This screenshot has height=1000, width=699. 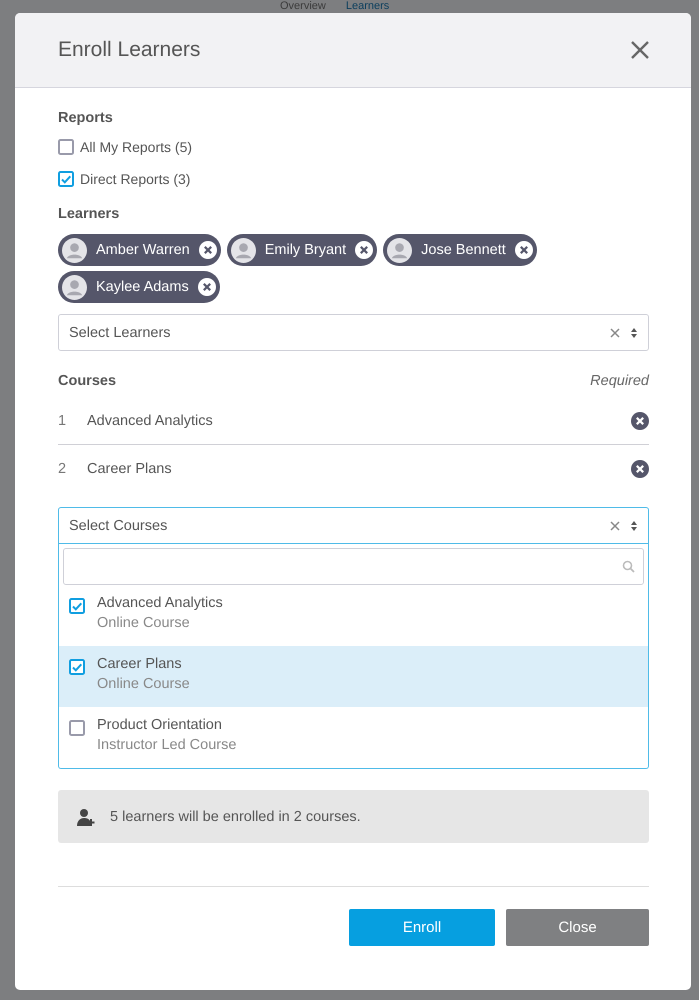 What do you see at coordinates (353, 676) in the screenshot?
I see `course-option: Career Plans Online Course` at bounding box center [353, 676].